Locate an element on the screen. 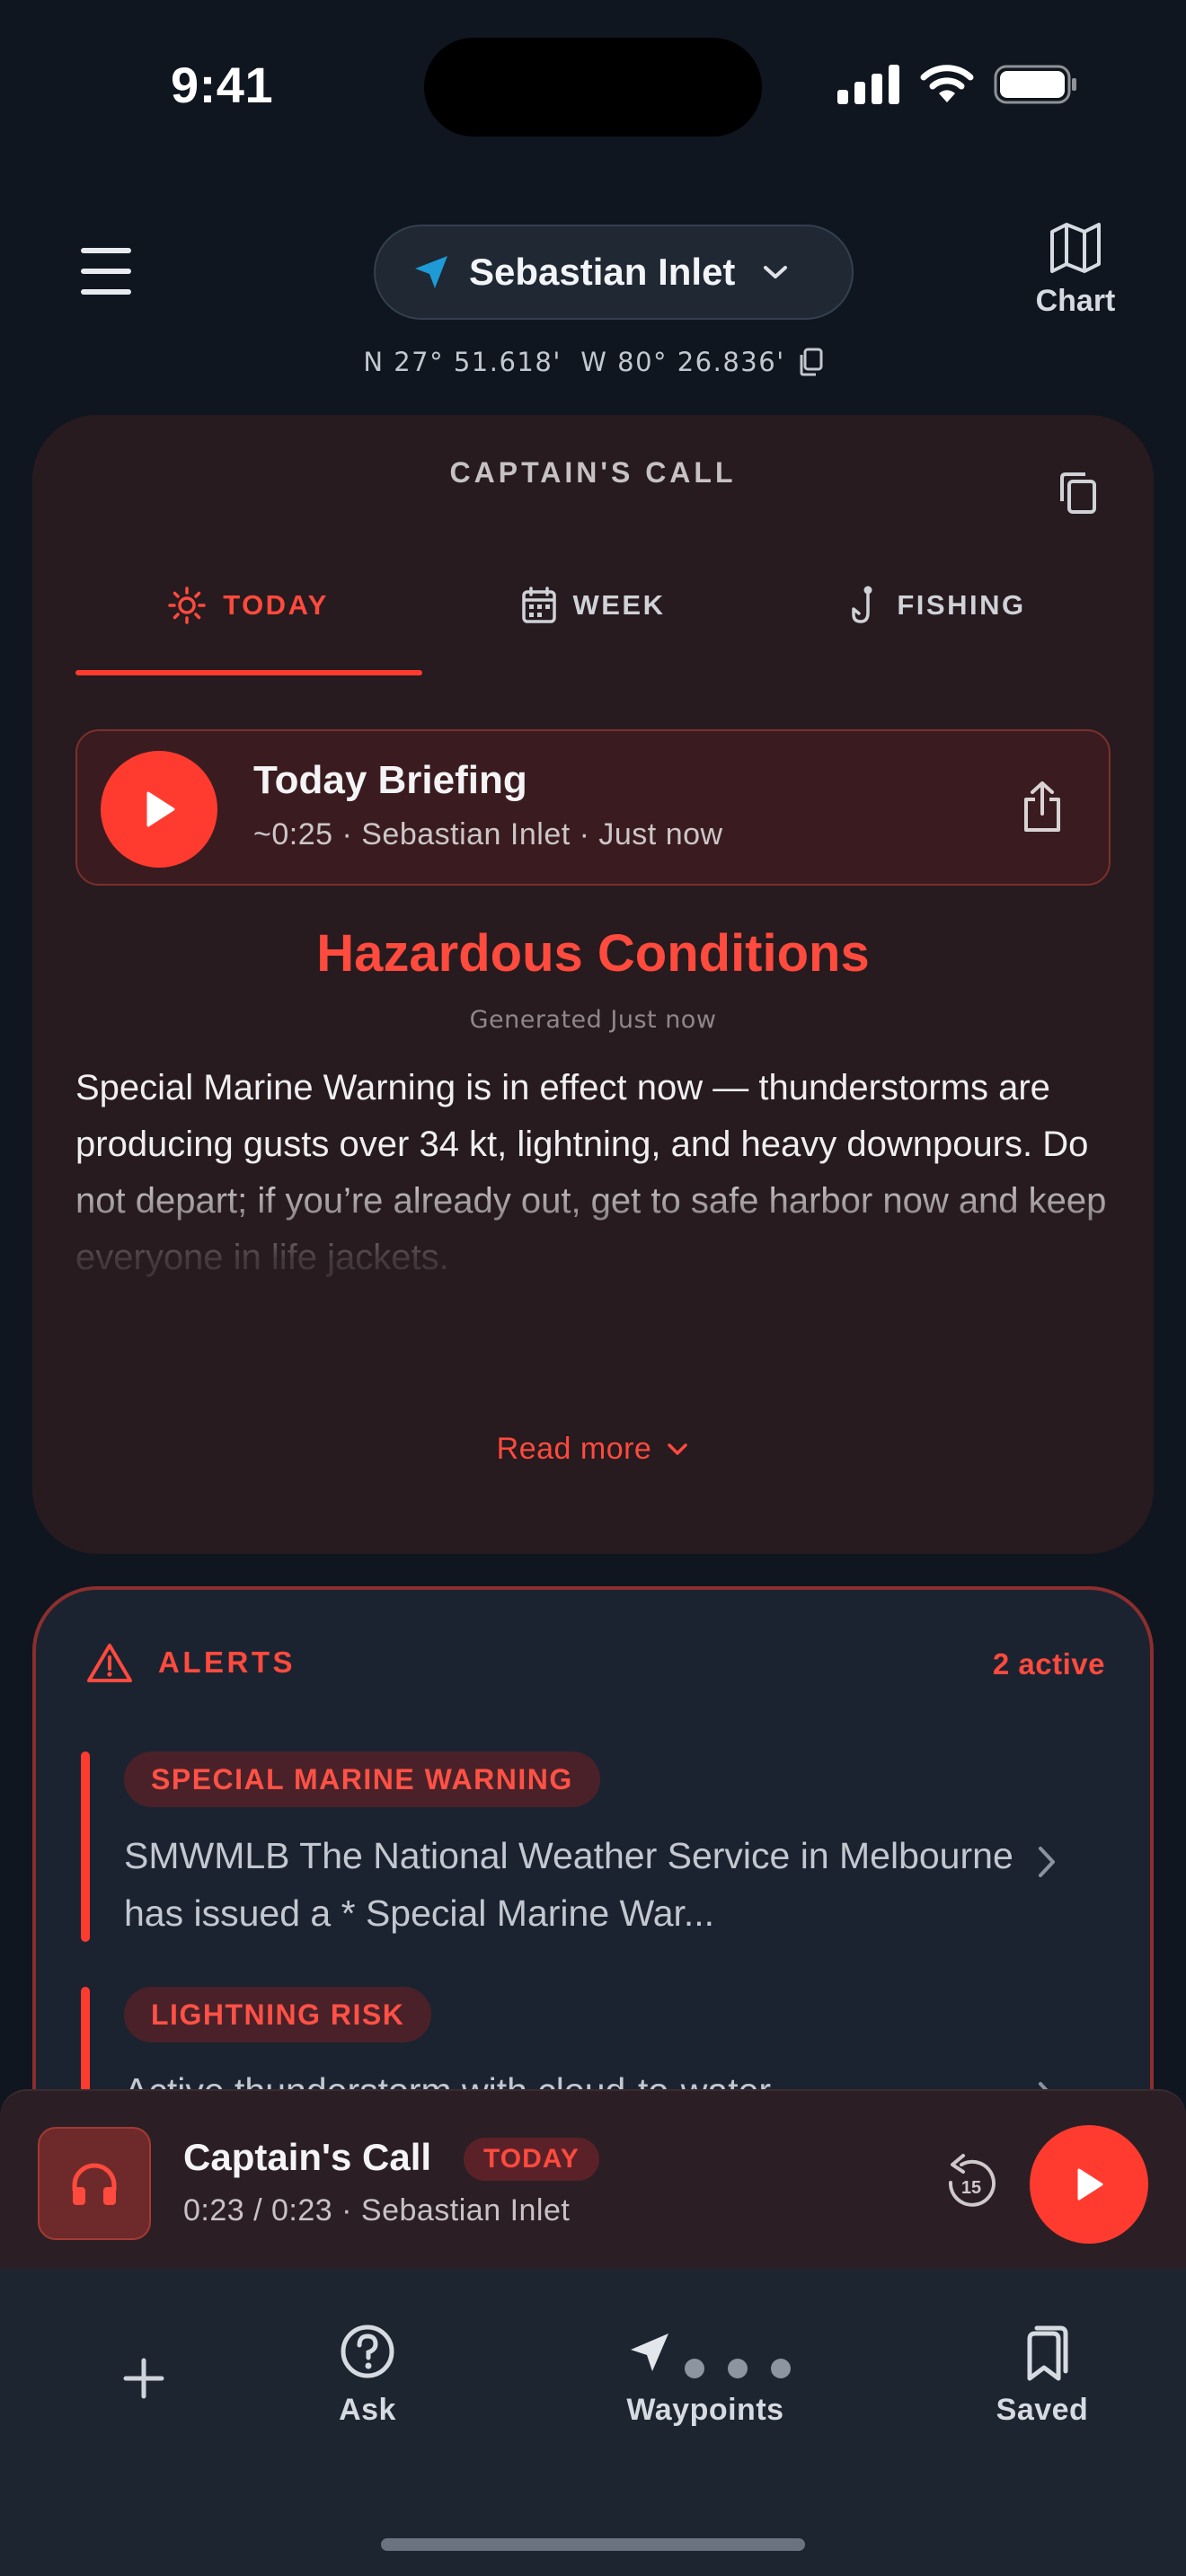  coordinates-text: N 27° 51.618' W 80° 26.836' is located at coordinates (574, 362).